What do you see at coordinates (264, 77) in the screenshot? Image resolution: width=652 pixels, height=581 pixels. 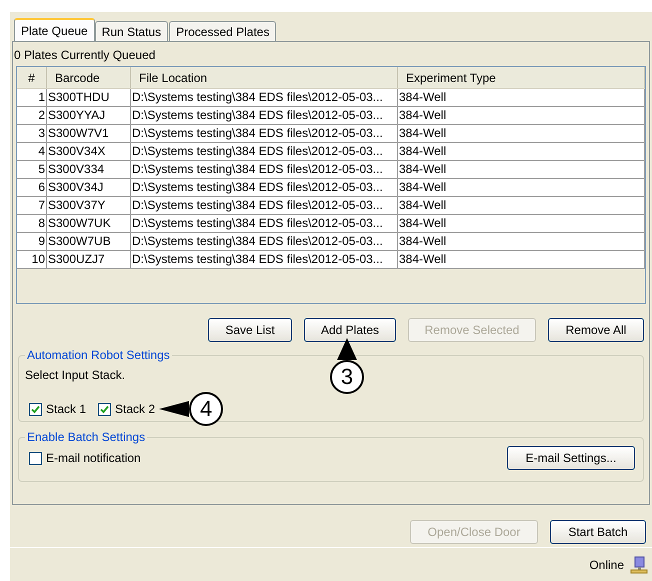 I see `column-header: File Location` at bounding box center [264, 77].